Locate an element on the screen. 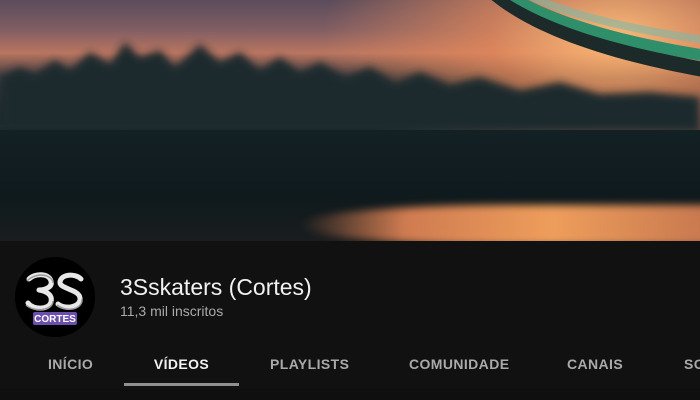 The height and width of the screenshot is (400, 700). content-area-top is located at coordinates (350, 394).